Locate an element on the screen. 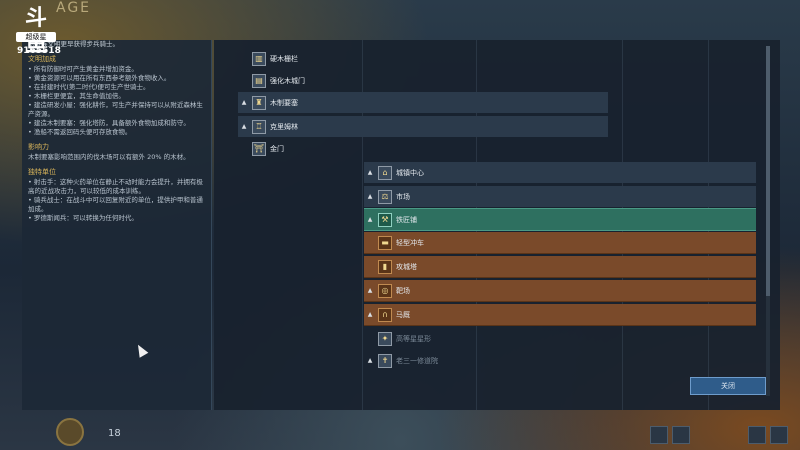  game-title: AGE is located at coordinates (74, 8).